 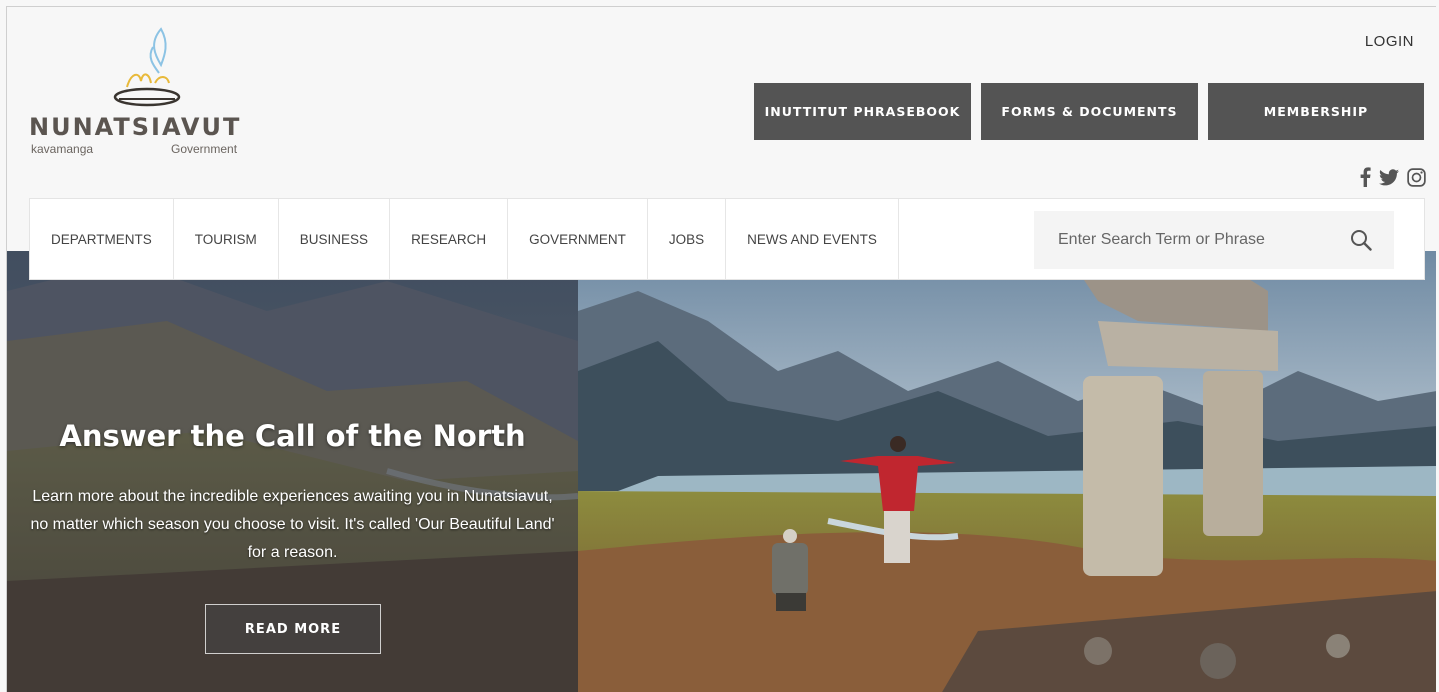 What do you see at coordinates (1365, 179) in the screenshot?
I see `facebook-icon` at bounding box center [1365, 179].